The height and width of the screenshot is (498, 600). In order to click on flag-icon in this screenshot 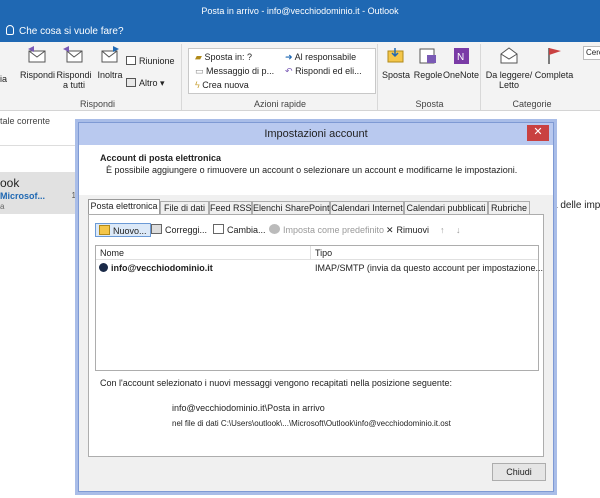, I will do `click(554, 56)`.